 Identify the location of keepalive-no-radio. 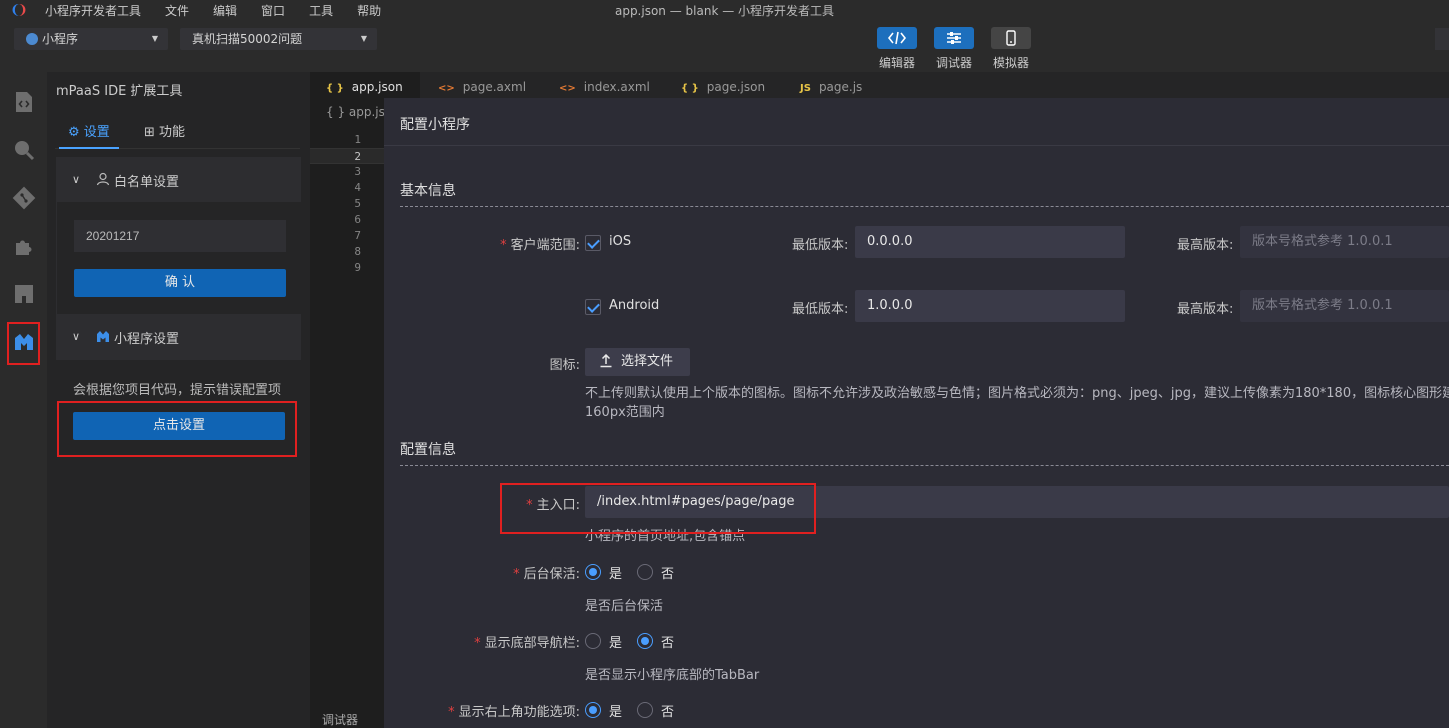
(645, 572).